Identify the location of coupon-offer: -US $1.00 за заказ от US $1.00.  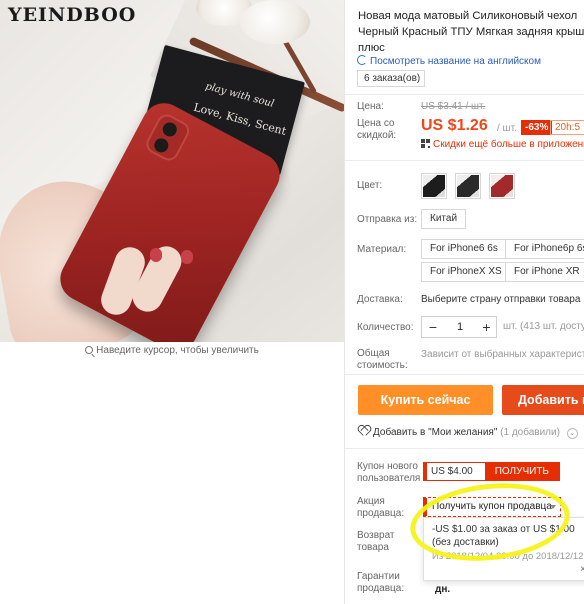
(503, 529).